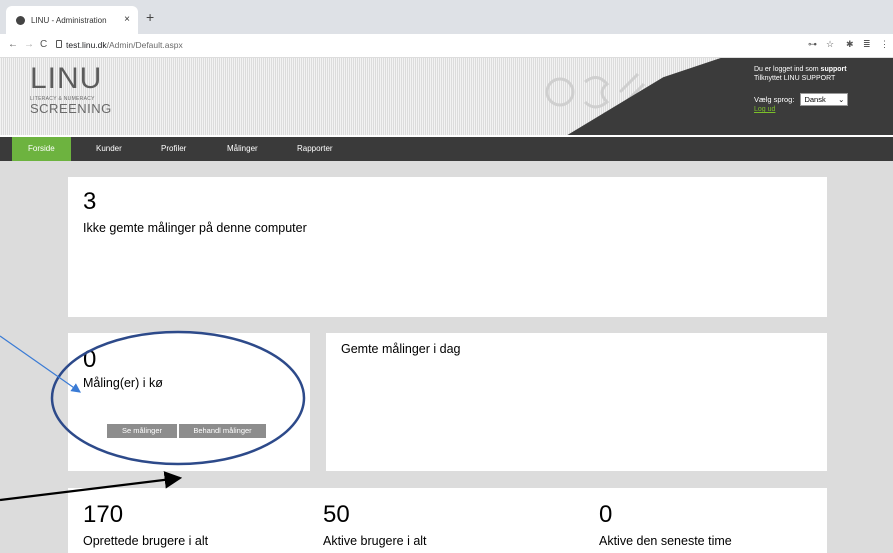 The height and width of the screenshot is (553, 893). Describe the element at coordinates (884, 44) in the screenshot. I see `menu-dots-icon: ⋮` at that location.